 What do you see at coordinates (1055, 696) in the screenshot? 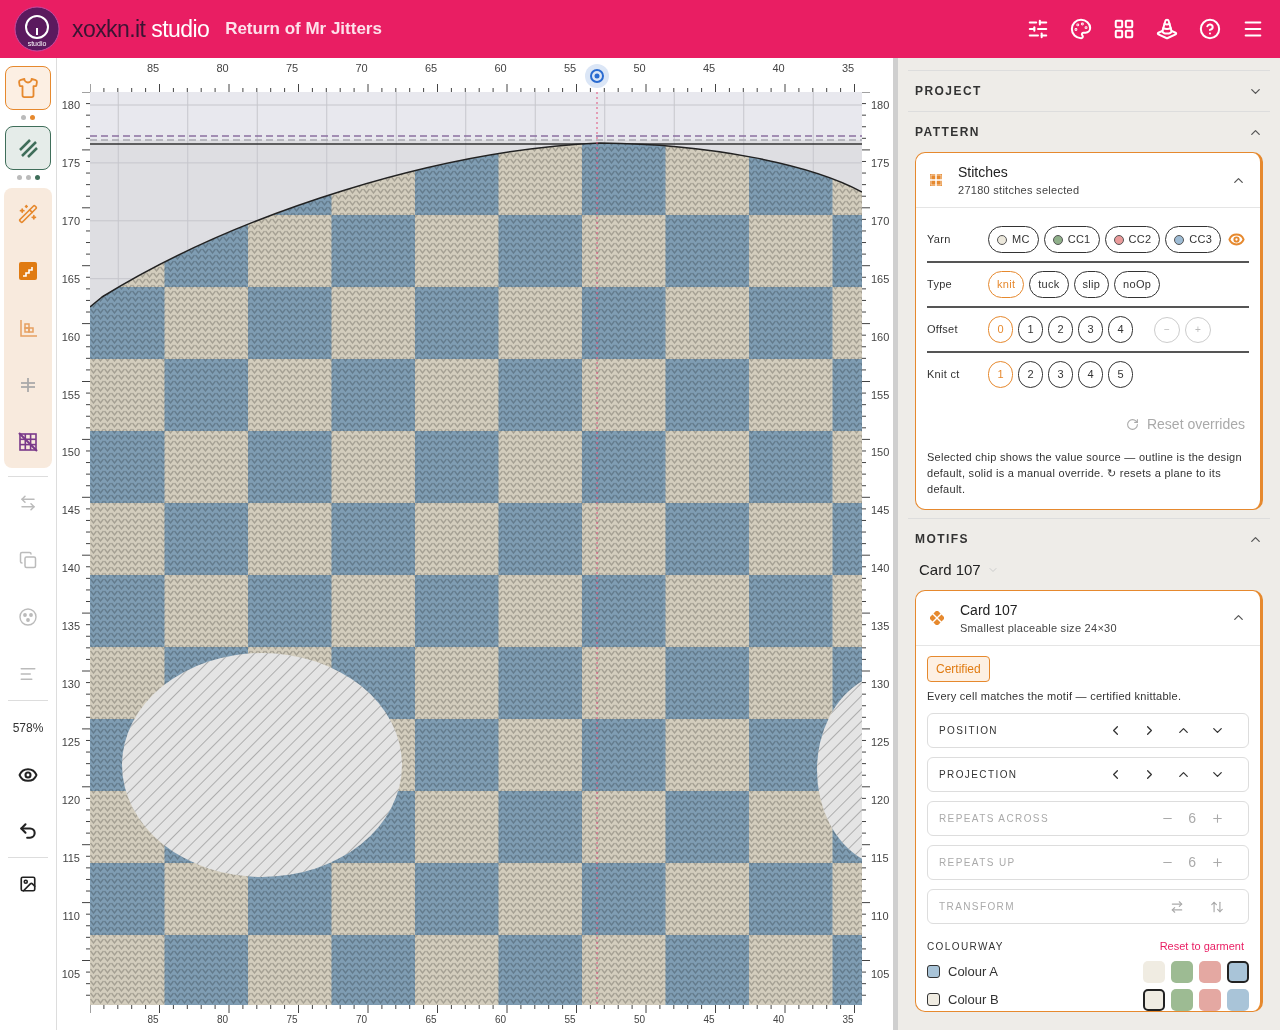
I see `certification-message: Every cell matches the motif — certified knittable.` at bounding box center [1055, 696].